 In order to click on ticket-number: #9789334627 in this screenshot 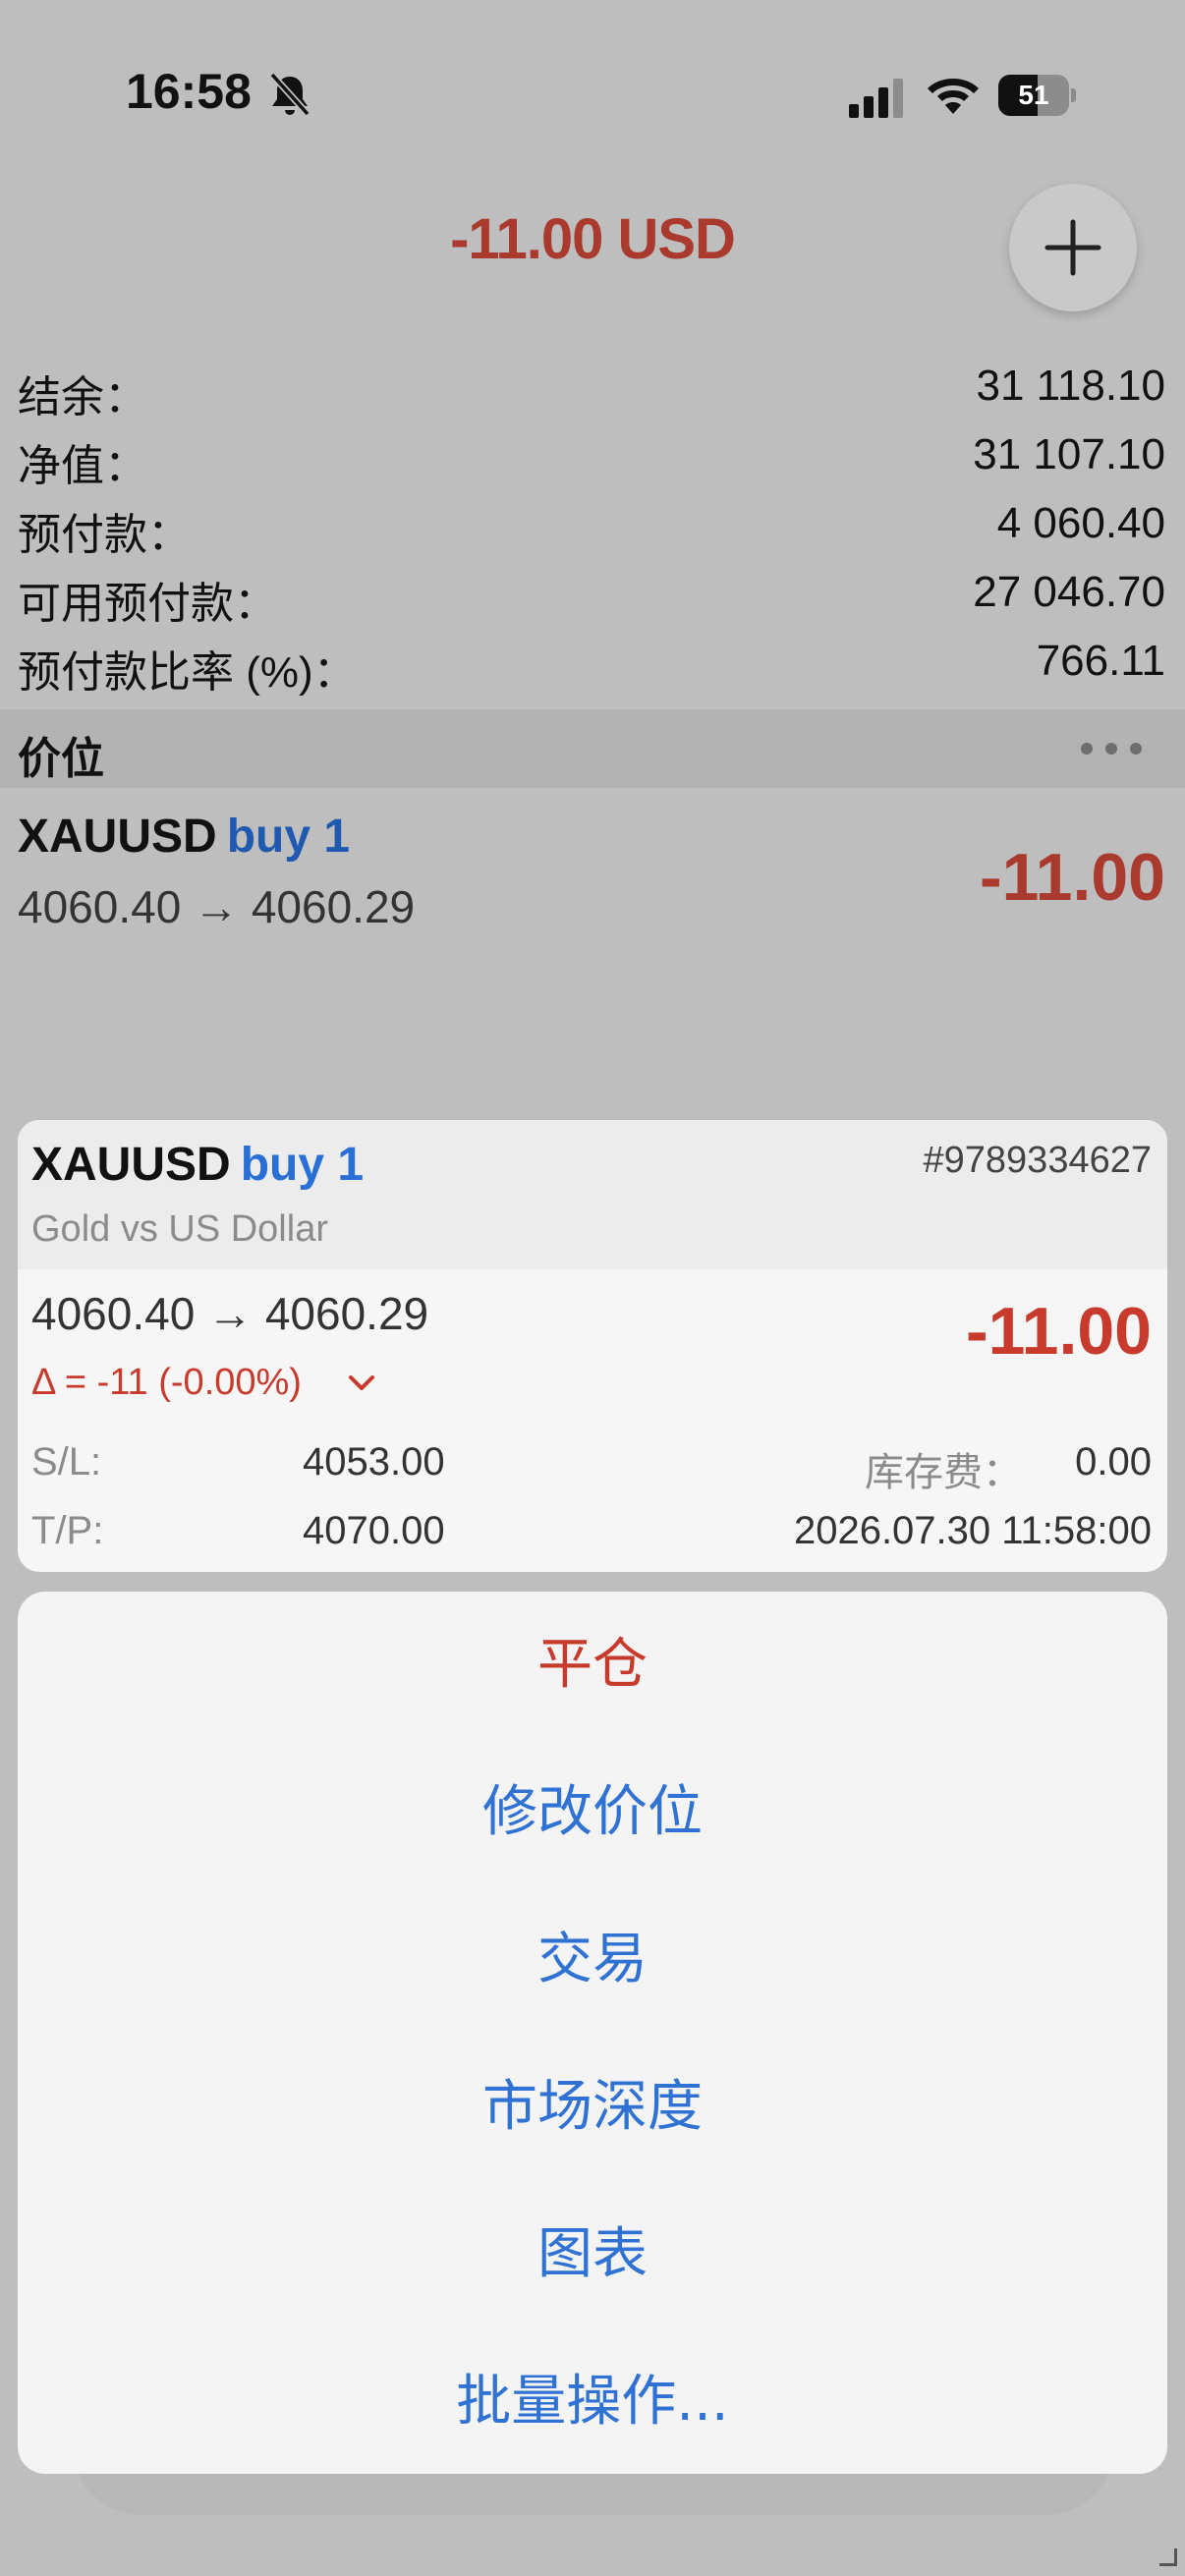, I will do `click(1038, 1160)`.